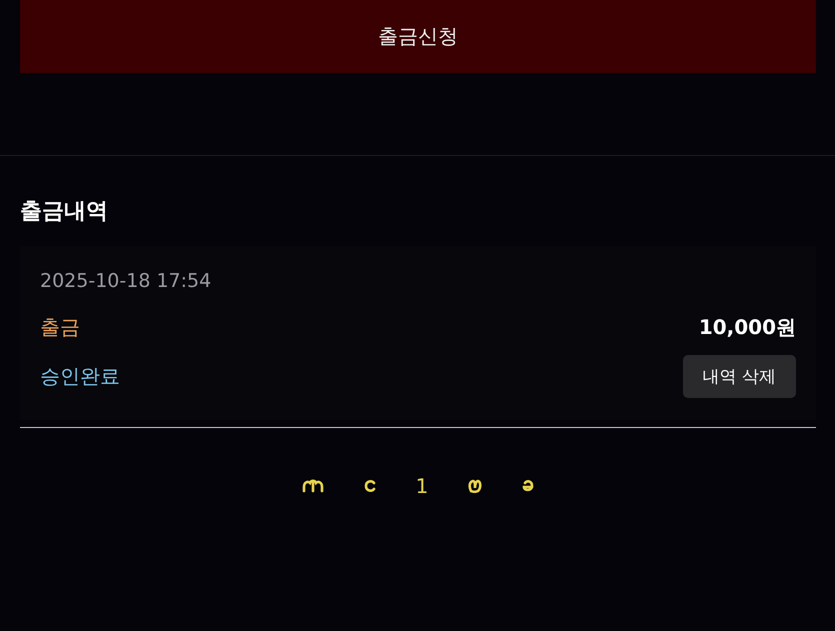 The height and width of the screenshot is (631, 835). Describe the element at coordinates (313, 486) in the screenshot. I see `double-loop-icon` at that location.